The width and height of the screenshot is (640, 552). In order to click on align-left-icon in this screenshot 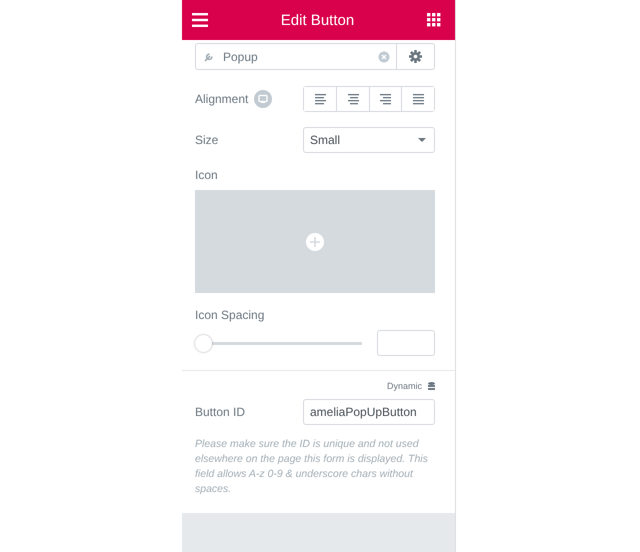, I will do `click(320, 99)`.